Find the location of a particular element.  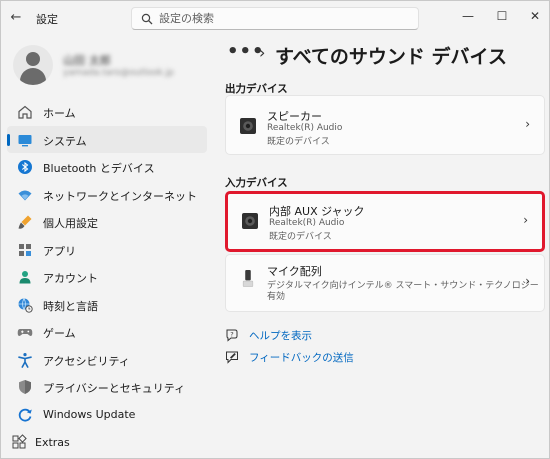

minimize-button: — is located at coordinates (468, 16).